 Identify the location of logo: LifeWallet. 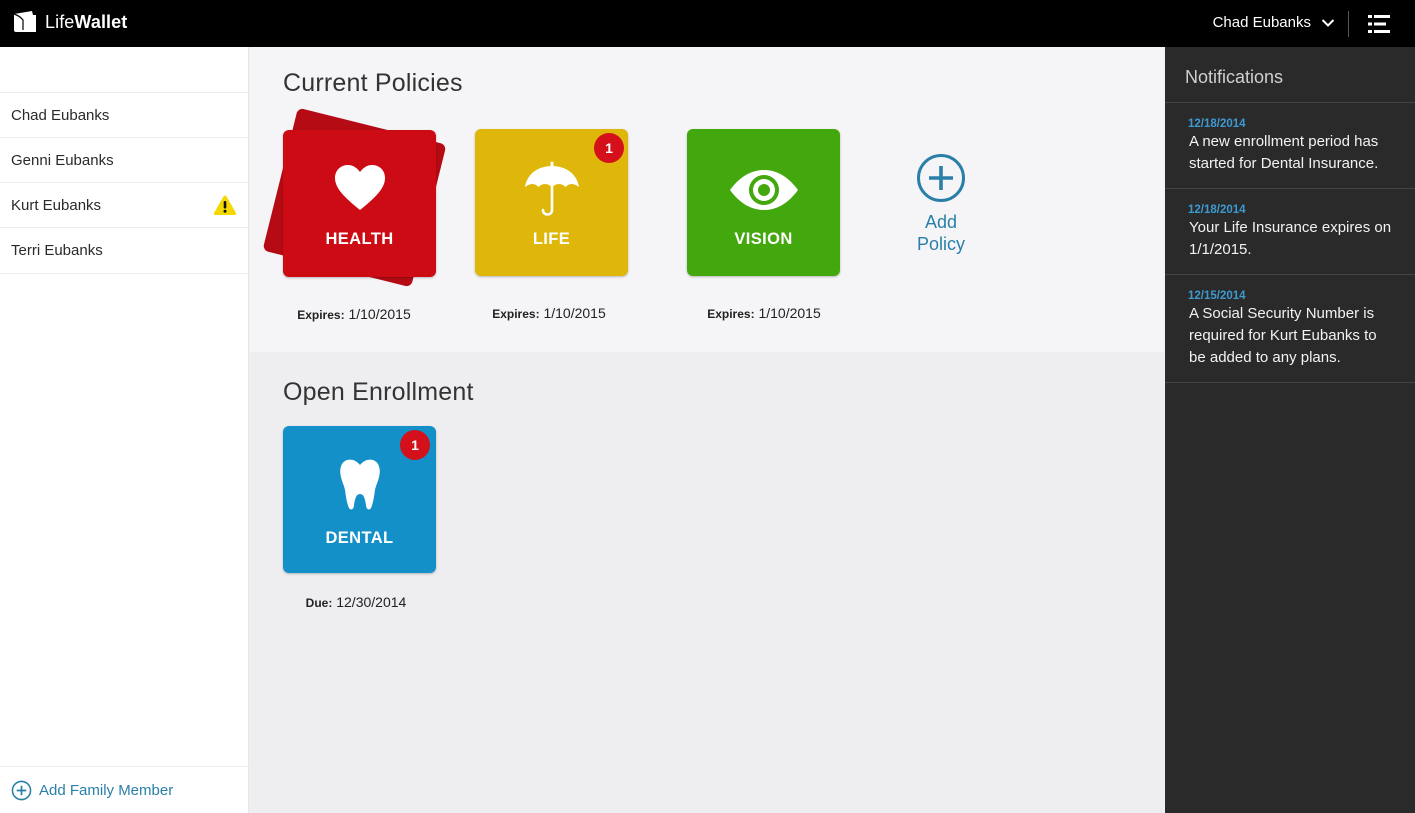
(69, 22).